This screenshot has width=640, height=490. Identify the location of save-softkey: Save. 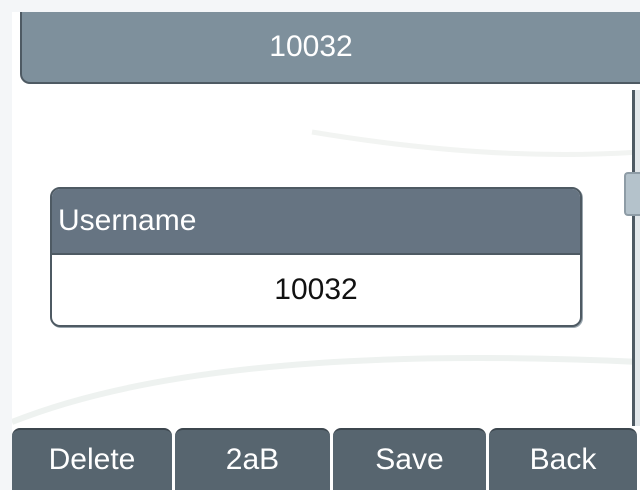
(409, 459).